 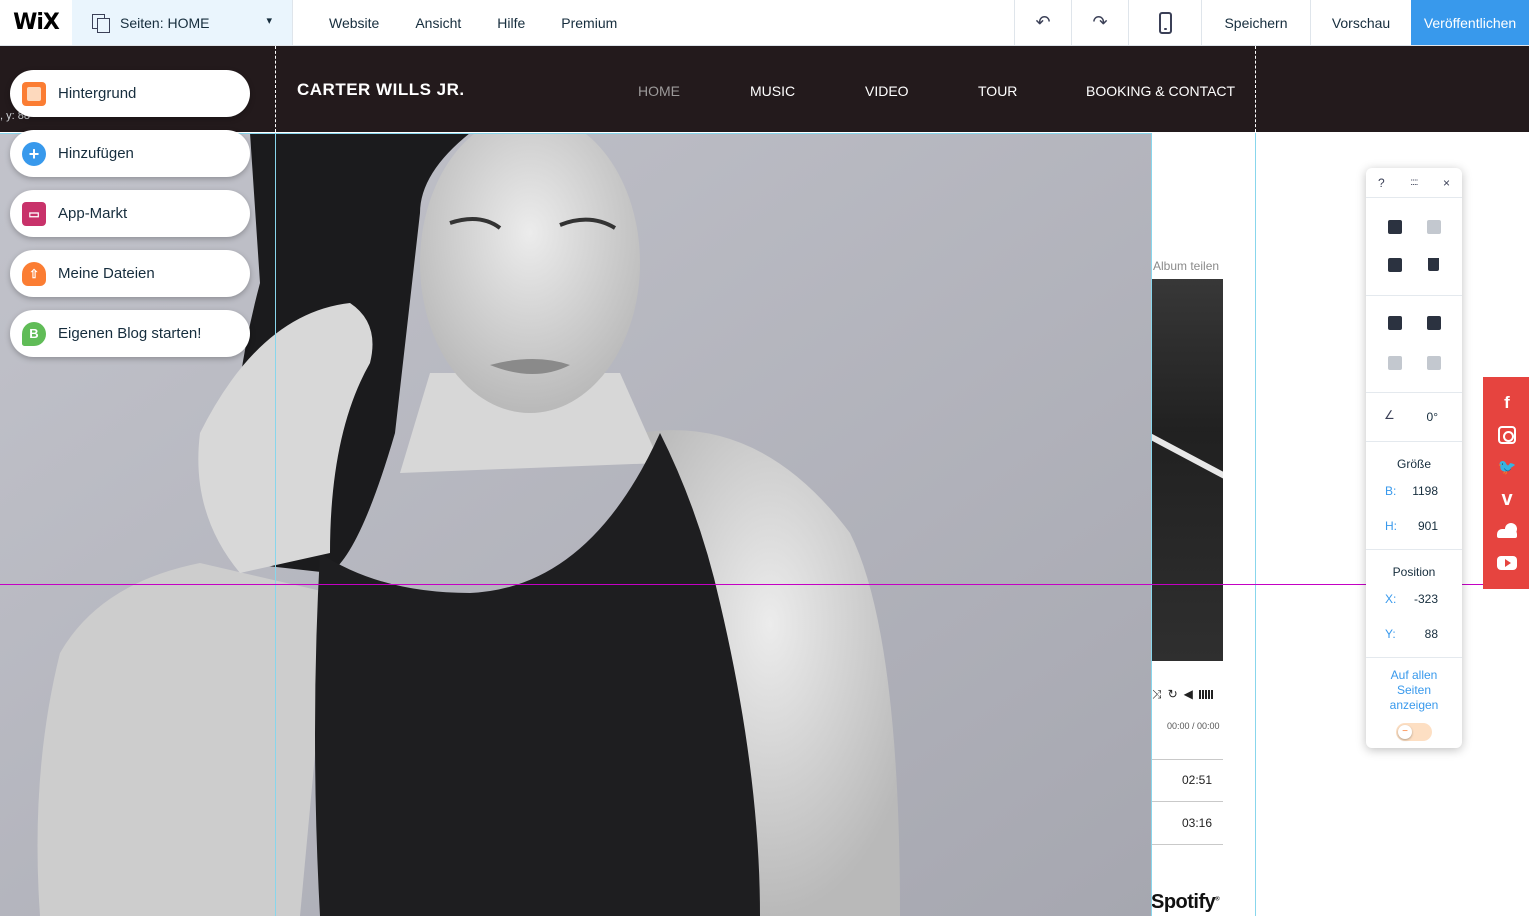 I want to click on rotation-icon: ∠, so click(x=1389, y=415).